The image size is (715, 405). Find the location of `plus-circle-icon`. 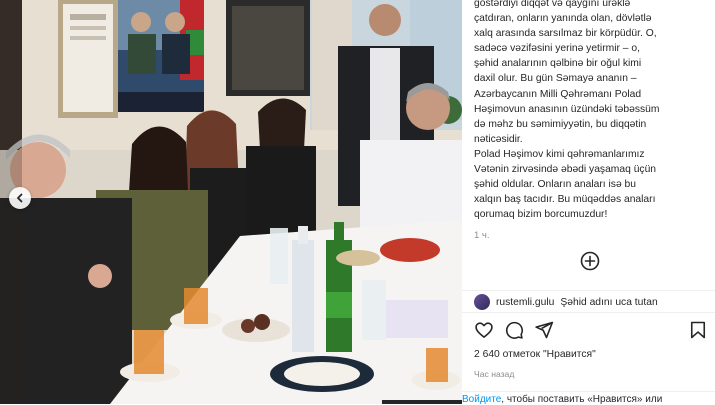

plus-circle-icon is located at coordinates (590, 261).